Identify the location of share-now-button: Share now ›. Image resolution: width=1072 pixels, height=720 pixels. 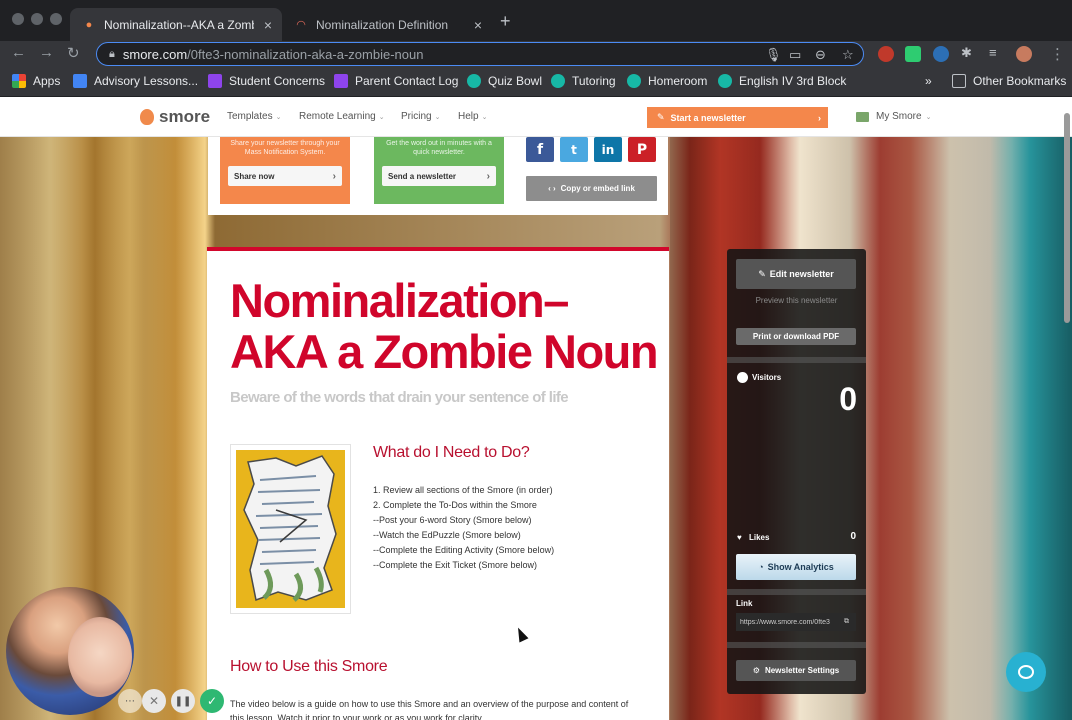
(285, 176).